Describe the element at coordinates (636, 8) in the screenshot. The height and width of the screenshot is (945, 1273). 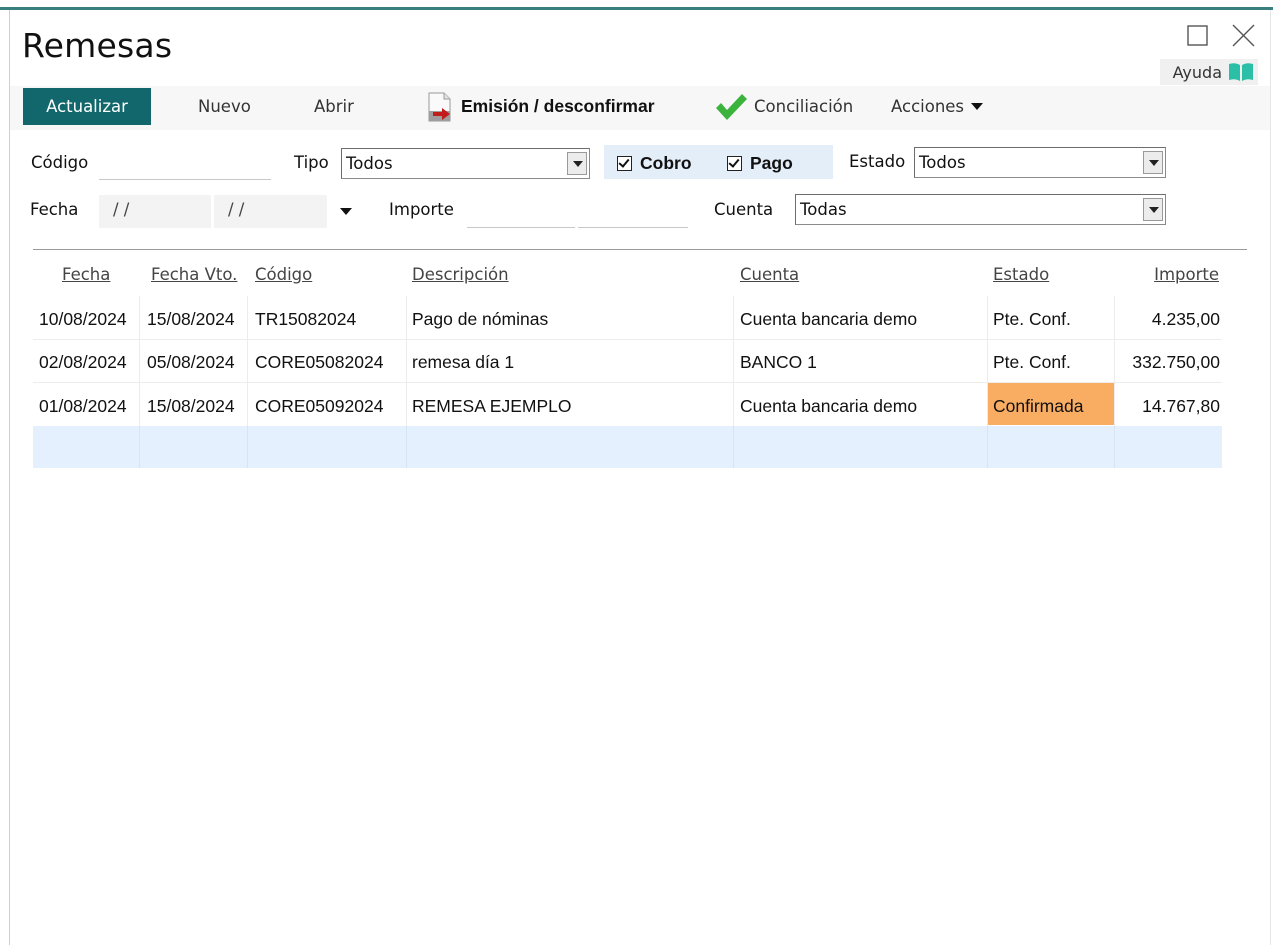
I see `window-top-border` at that location.